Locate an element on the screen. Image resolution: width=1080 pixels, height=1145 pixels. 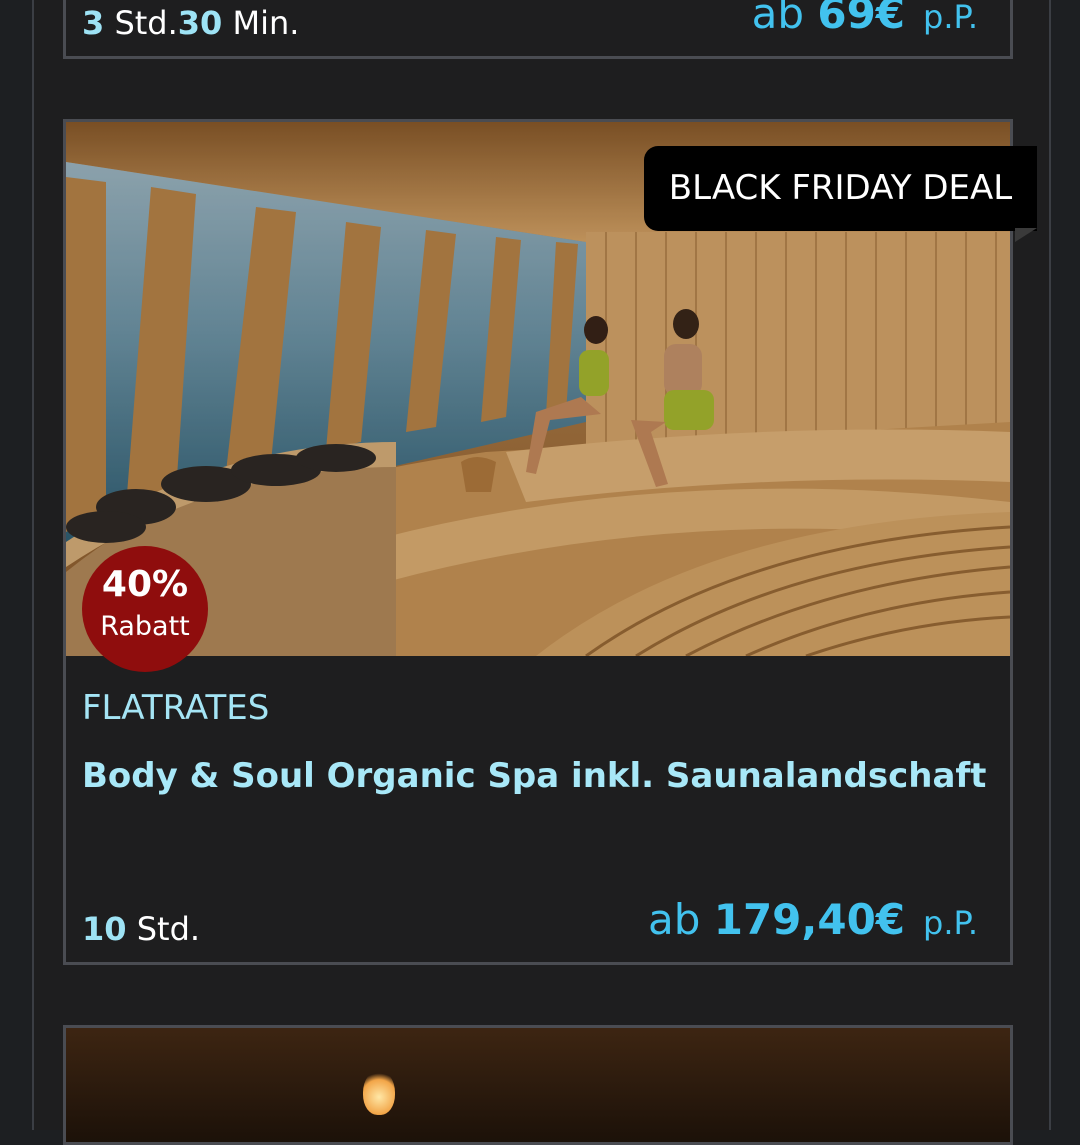
black-friday-ribbon: BLACK FRIDAY DEAL is located at coordinates (840, 188).